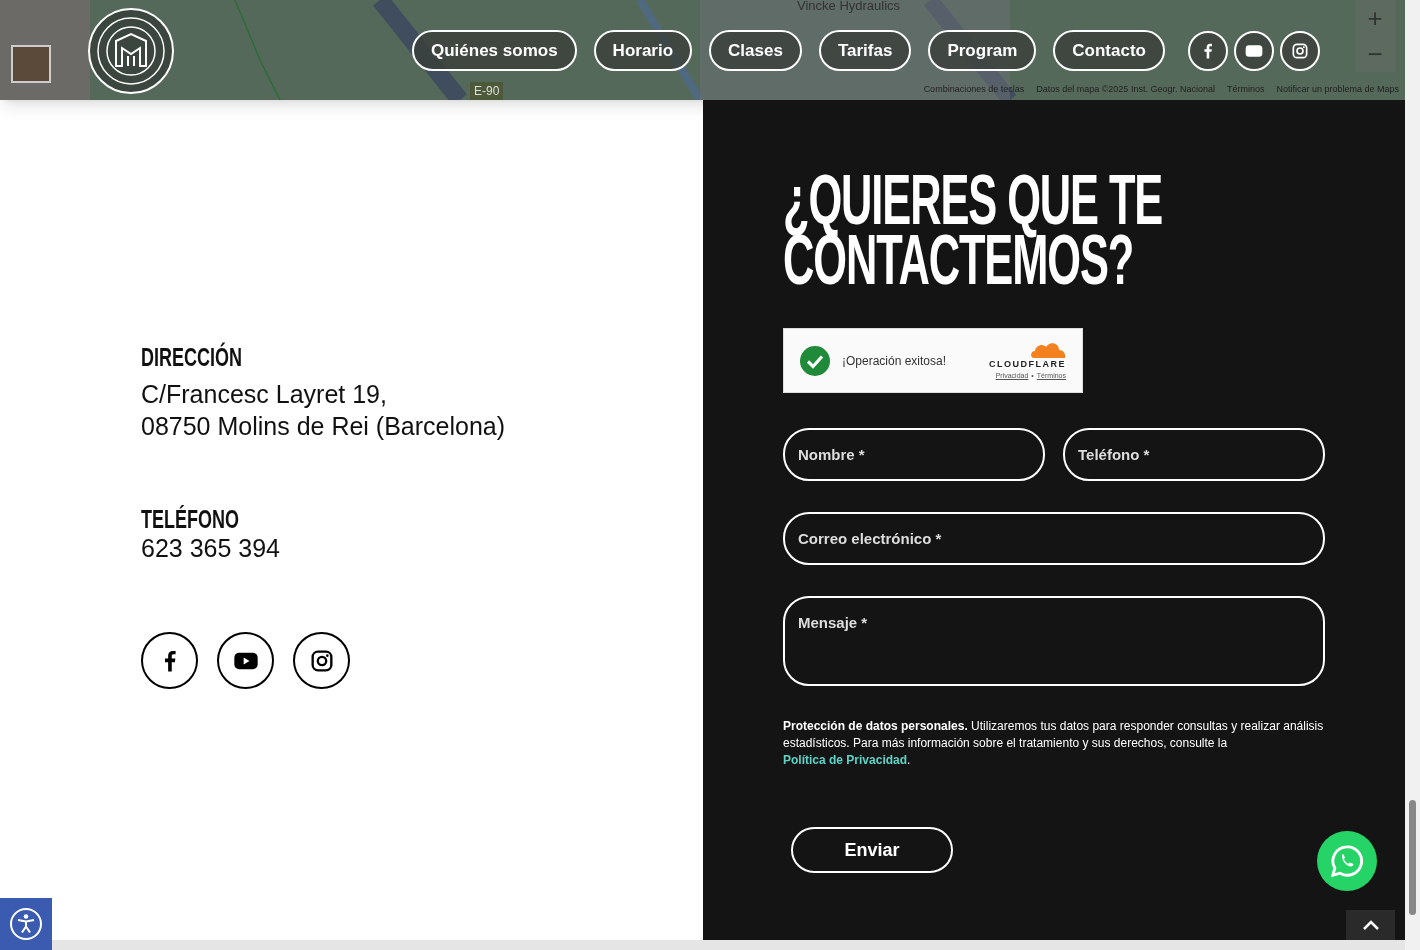 The height and width of the screenshot is (950, 1420). Describe the element at coordinates (190, 519) in the screenshot. I see `section-heading: TELÉFONO` at that location.